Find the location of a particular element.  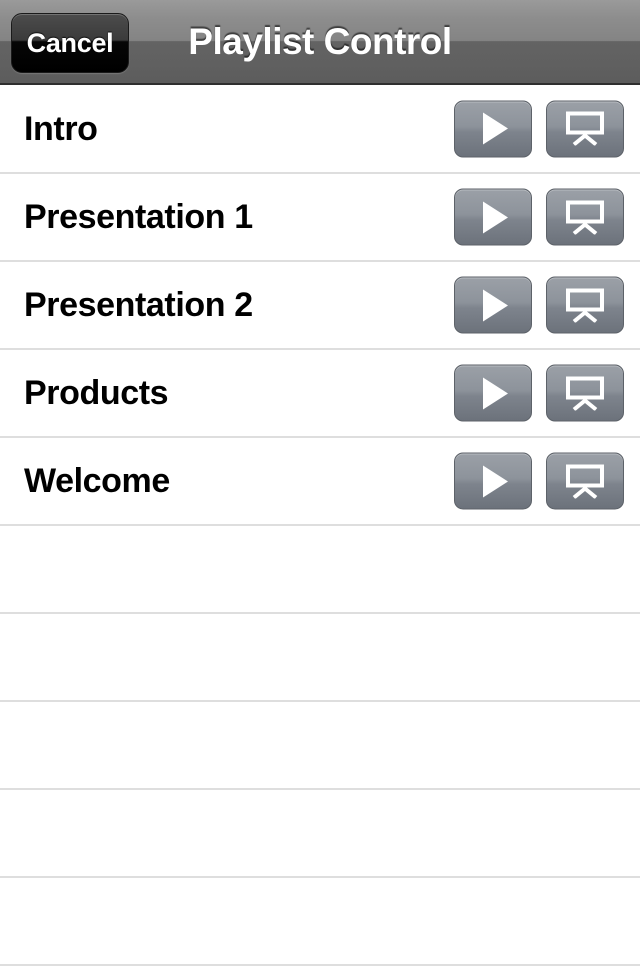

table-row: Presentation 1 is located at coordinates (320, 218).